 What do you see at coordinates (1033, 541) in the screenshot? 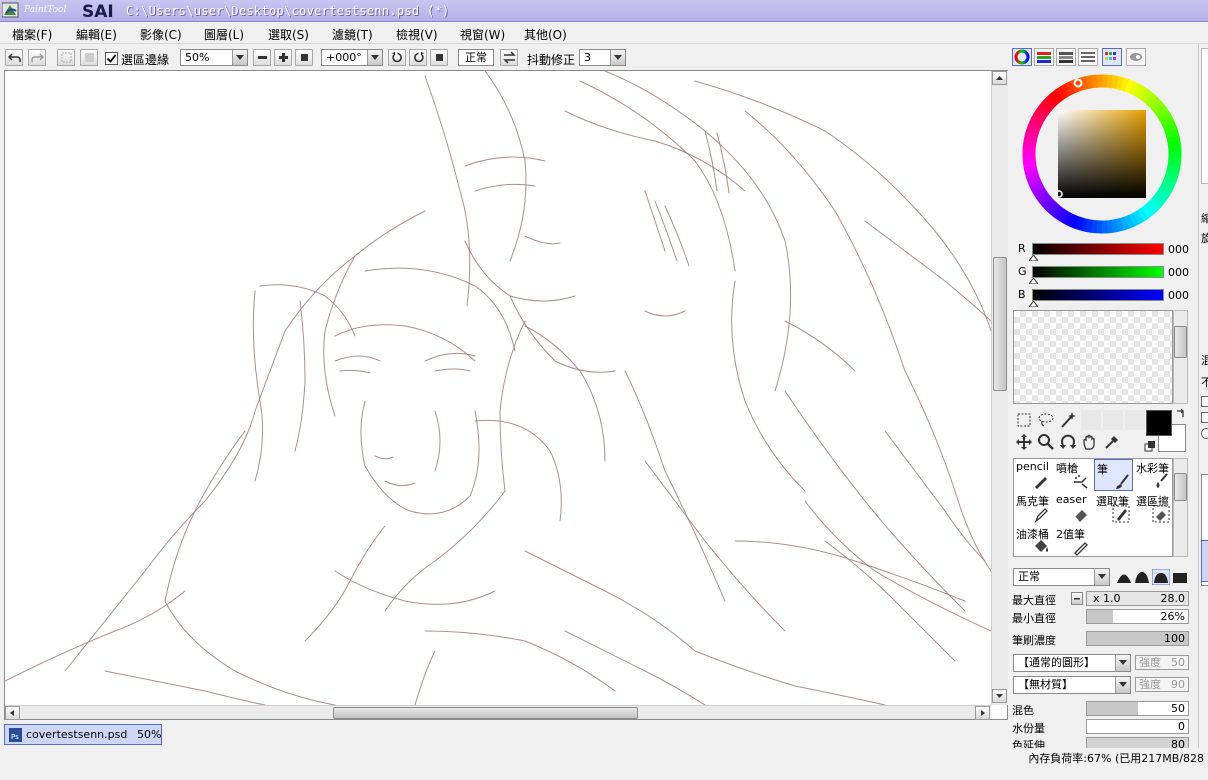
I see `tool-bucket: 油漆桶` at bounding box center [1033, 541].